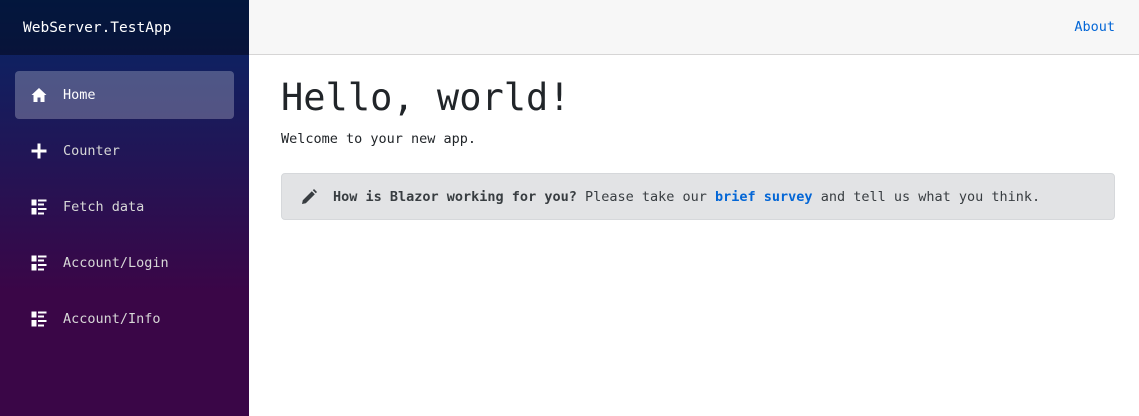 The height and width of the screenshot is (416, 1139). I want to click on home-icon, so click(39, 95).